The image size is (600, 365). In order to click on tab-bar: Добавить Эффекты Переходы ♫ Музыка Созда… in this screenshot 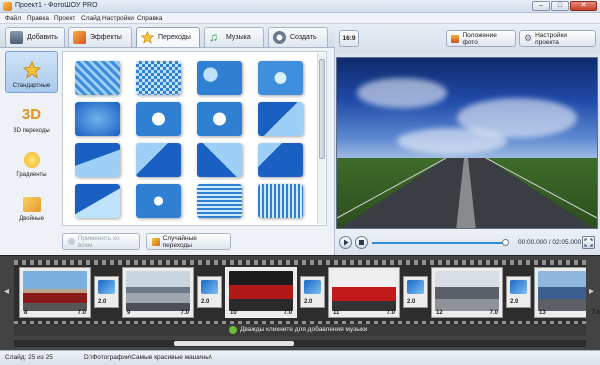, I will do `click(167, 36)`.